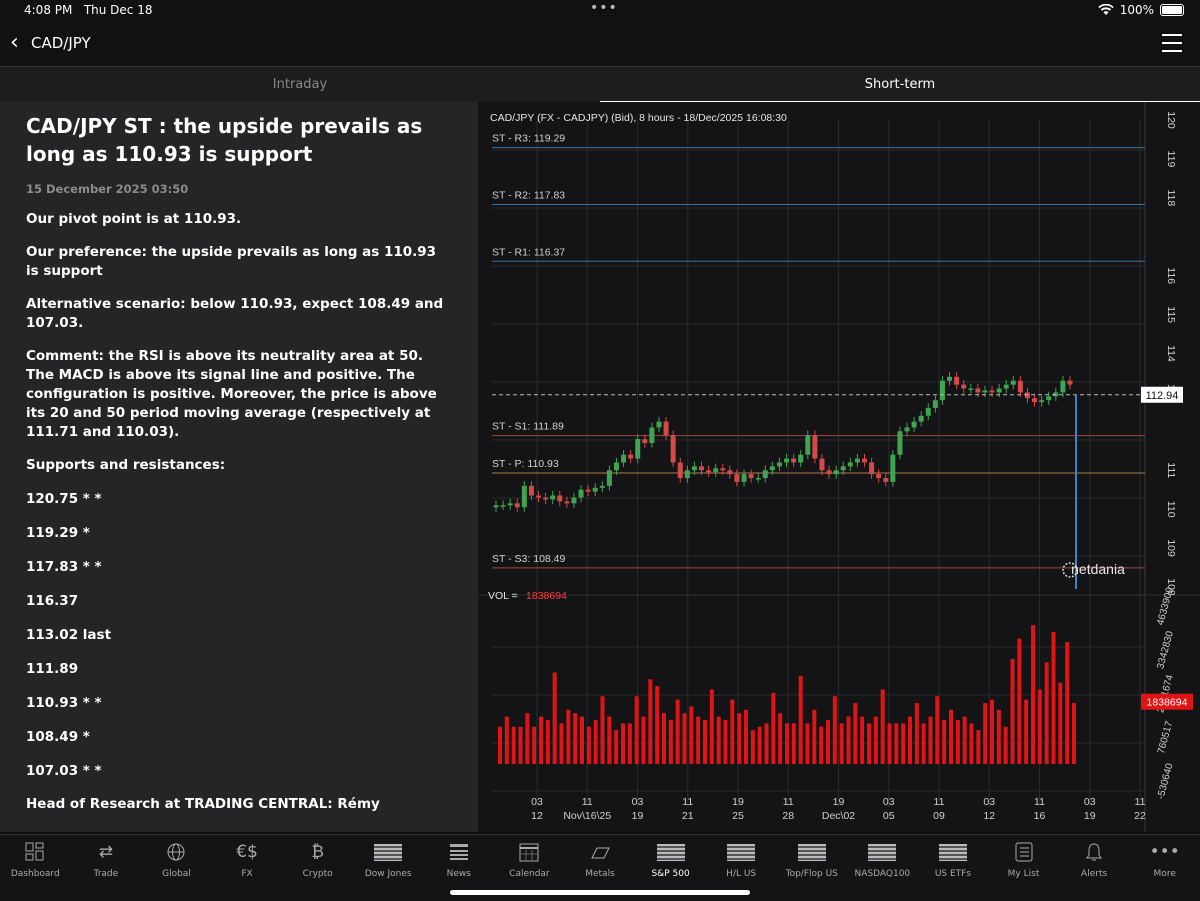 The image size is (1200, 901). What do you see at coordinates (600, 892) in the screenshot?
I see `home-indicator` at bounding box center [600, 892].